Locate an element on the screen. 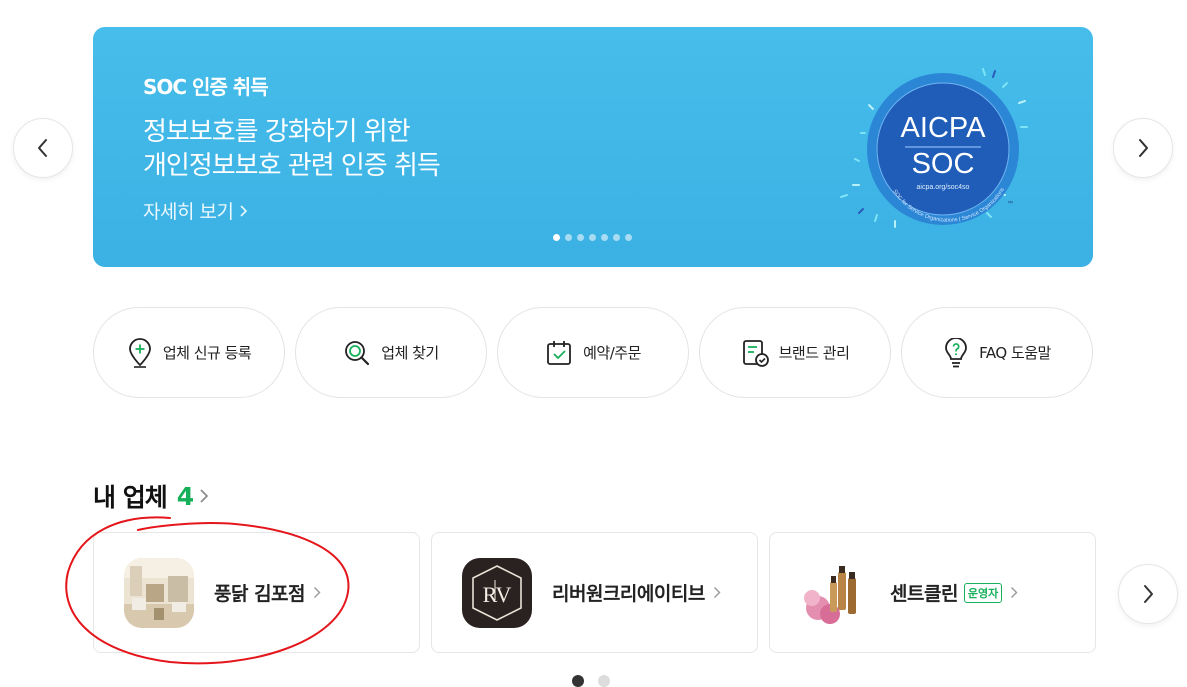  calendar-check-icon is located at coordinates (559, 352).